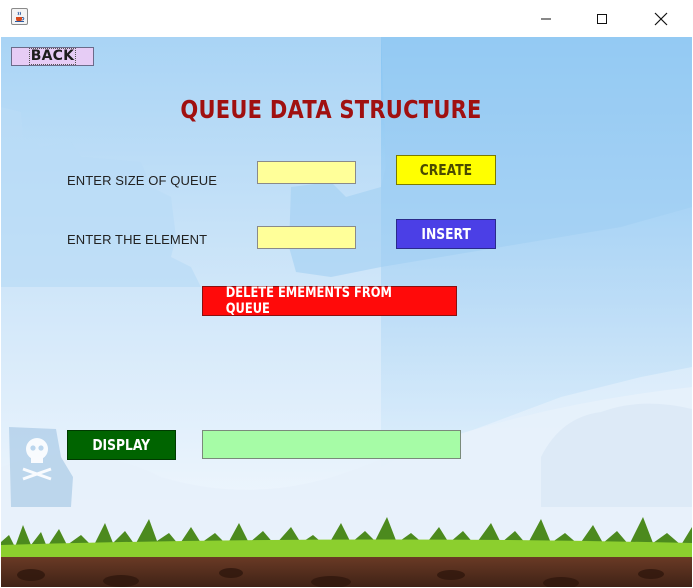 The image size is (693, 588). I want to click on display-button: DISPLAY, so click(121, 445).